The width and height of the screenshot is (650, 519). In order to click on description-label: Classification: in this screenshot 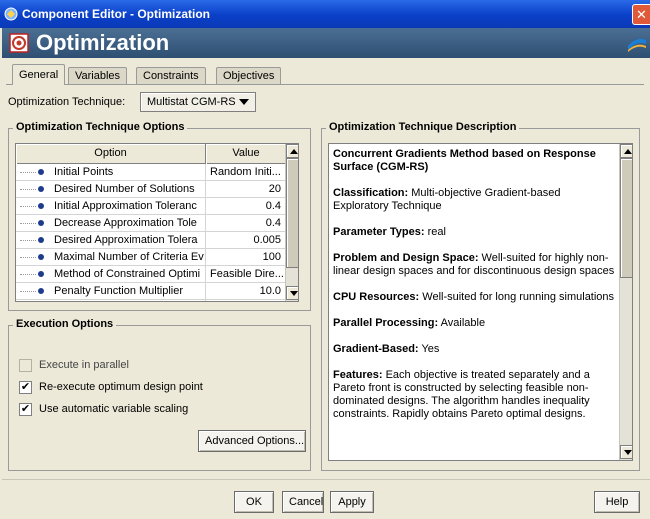, I will do `click(371, 193)`.